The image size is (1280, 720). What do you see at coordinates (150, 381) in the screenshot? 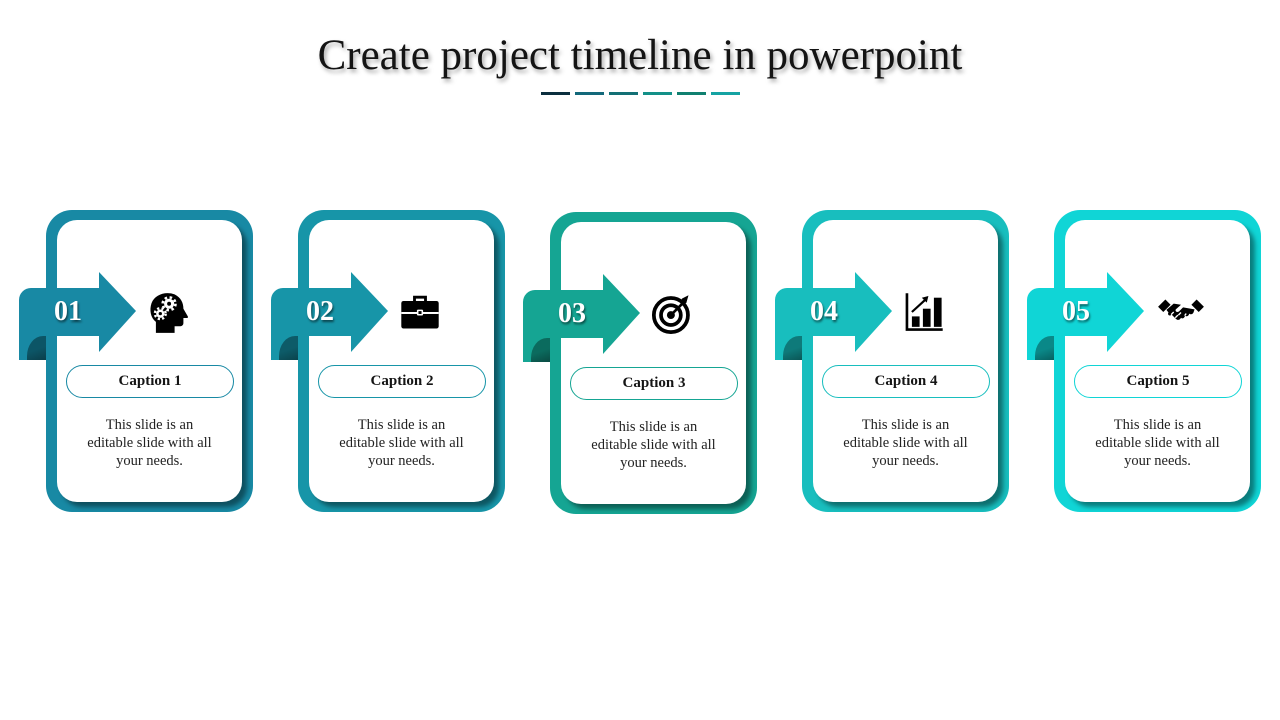
I see `caption-button: Caption 1` at bounding box center [150, 381].